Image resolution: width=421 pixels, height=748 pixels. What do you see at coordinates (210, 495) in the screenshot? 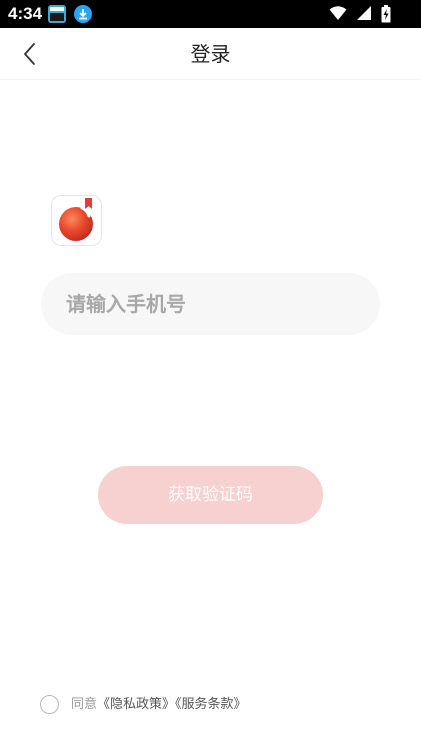
I see `get-verification-code-button: 获取验证码` at bounding box center [210, 495].